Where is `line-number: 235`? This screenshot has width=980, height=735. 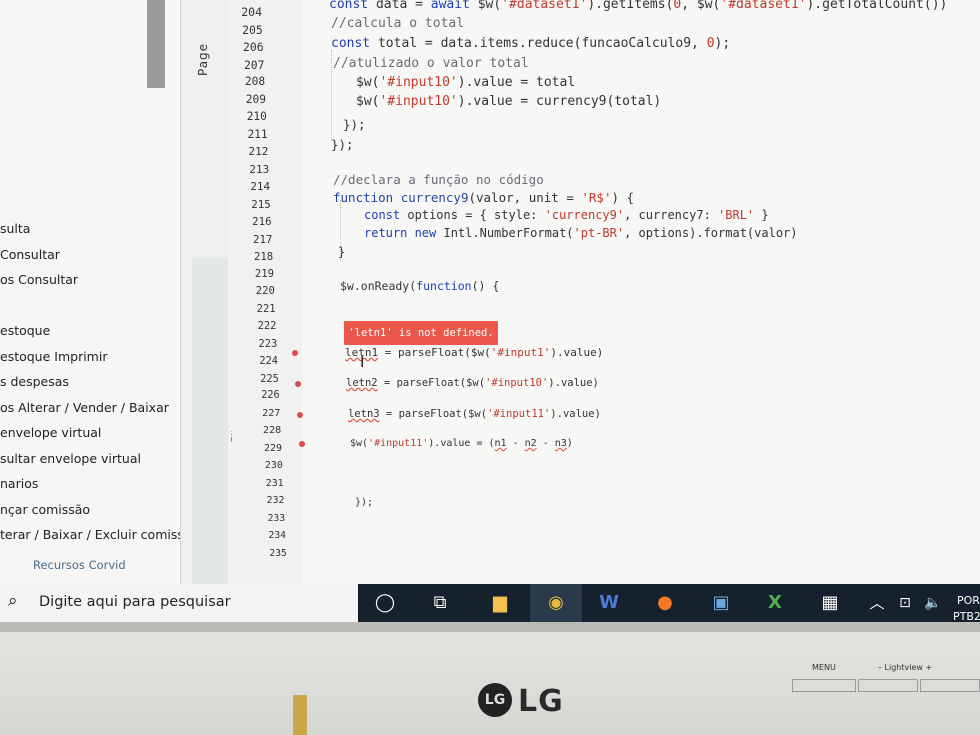
line-number: 235 is located at coordinates (278, 553).